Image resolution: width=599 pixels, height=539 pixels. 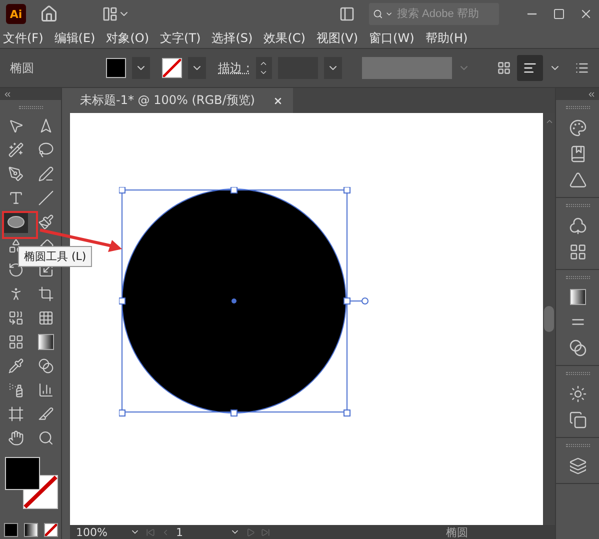 I want to click on search-field: 搜索 Adobe 帮助, so click(x=445, y=14).